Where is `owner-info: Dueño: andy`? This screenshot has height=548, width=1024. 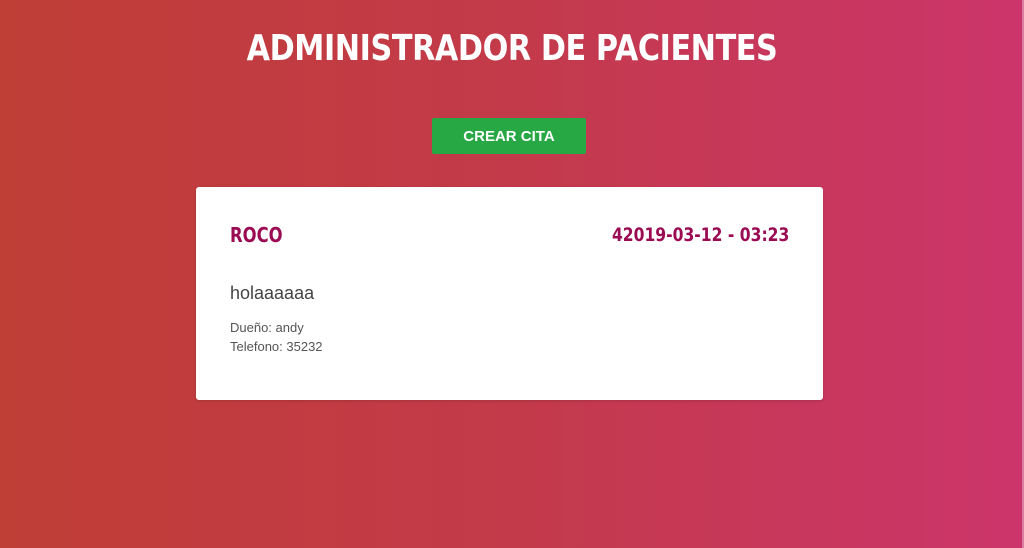
owner-info: Dueño: andy is located at coordinates (267, 327).